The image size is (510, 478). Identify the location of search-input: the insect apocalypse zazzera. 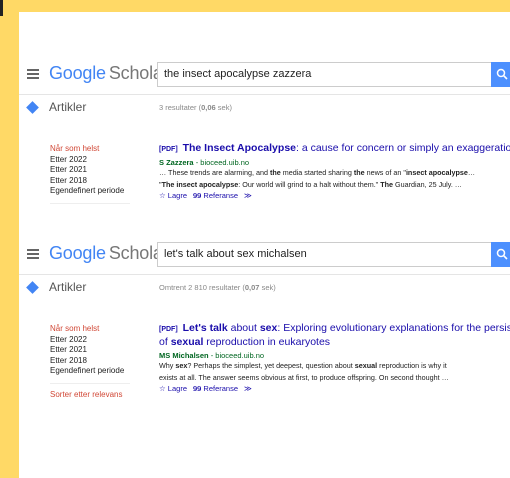
(327, 74).